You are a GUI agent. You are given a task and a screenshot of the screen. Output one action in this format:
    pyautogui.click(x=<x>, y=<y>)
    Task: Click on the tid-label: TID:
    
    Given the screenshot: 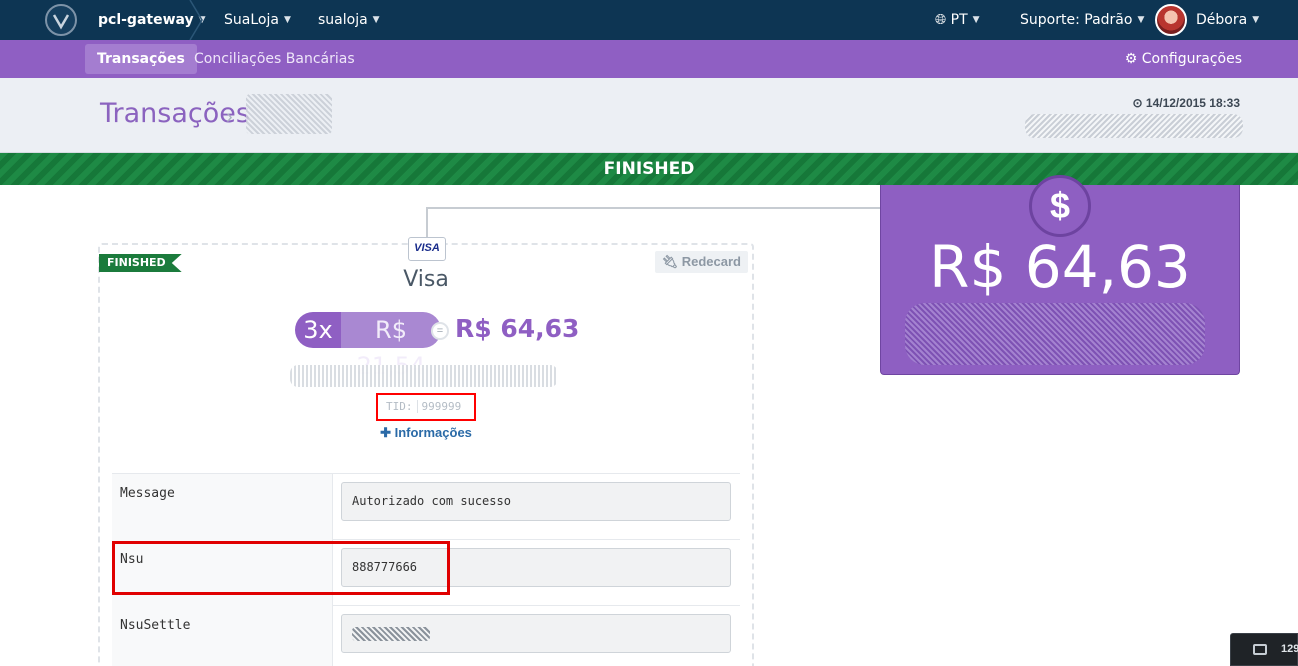 What is the action you would take?
    pyautogui.click(x=399, y=406)
    